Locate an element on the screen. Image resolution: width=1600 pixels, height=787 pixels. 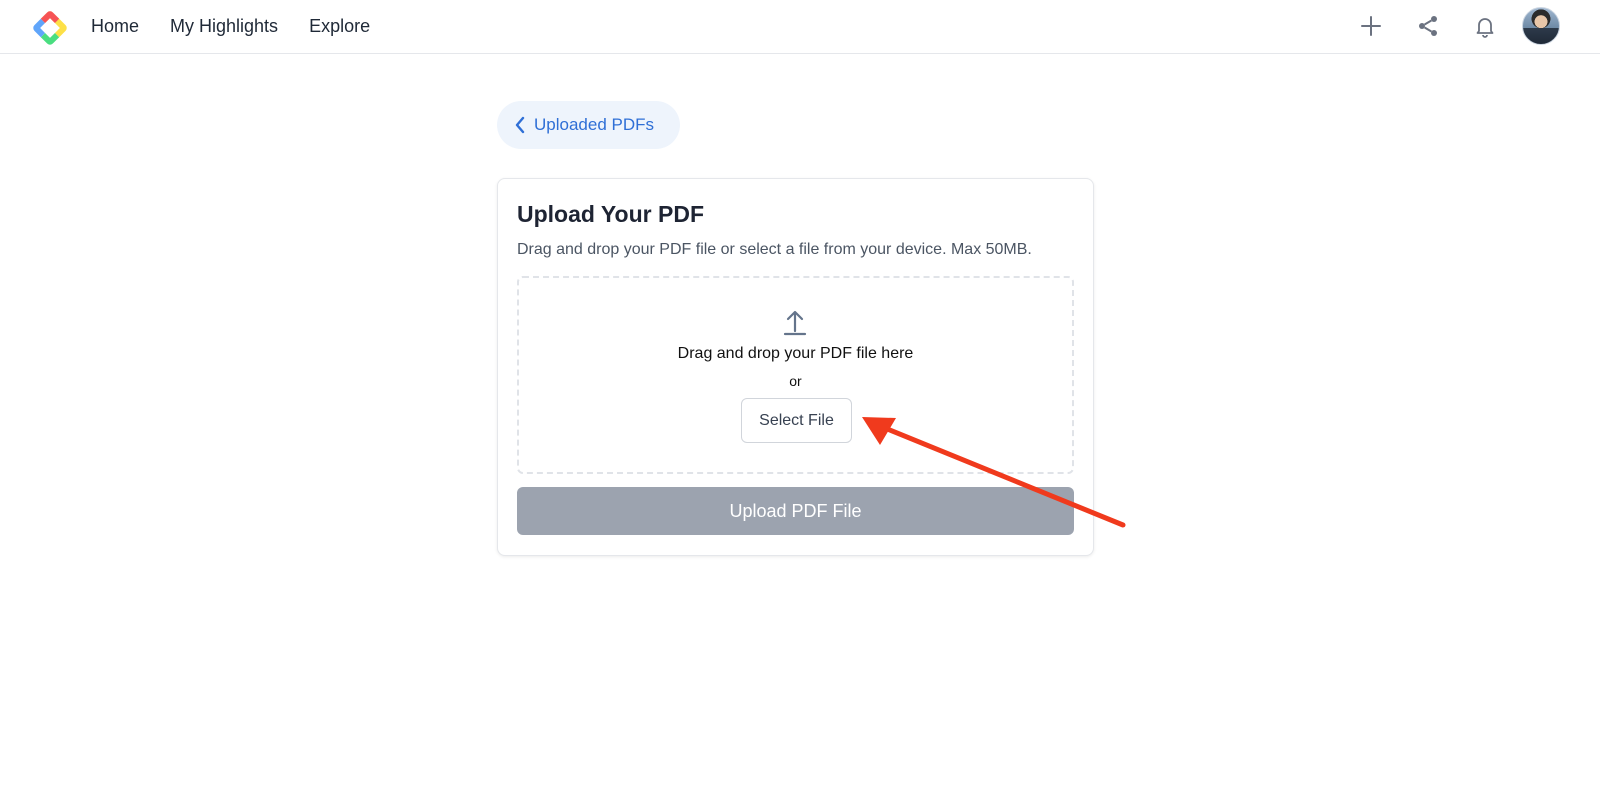
top-actions is located at coordinates (1447, 26).